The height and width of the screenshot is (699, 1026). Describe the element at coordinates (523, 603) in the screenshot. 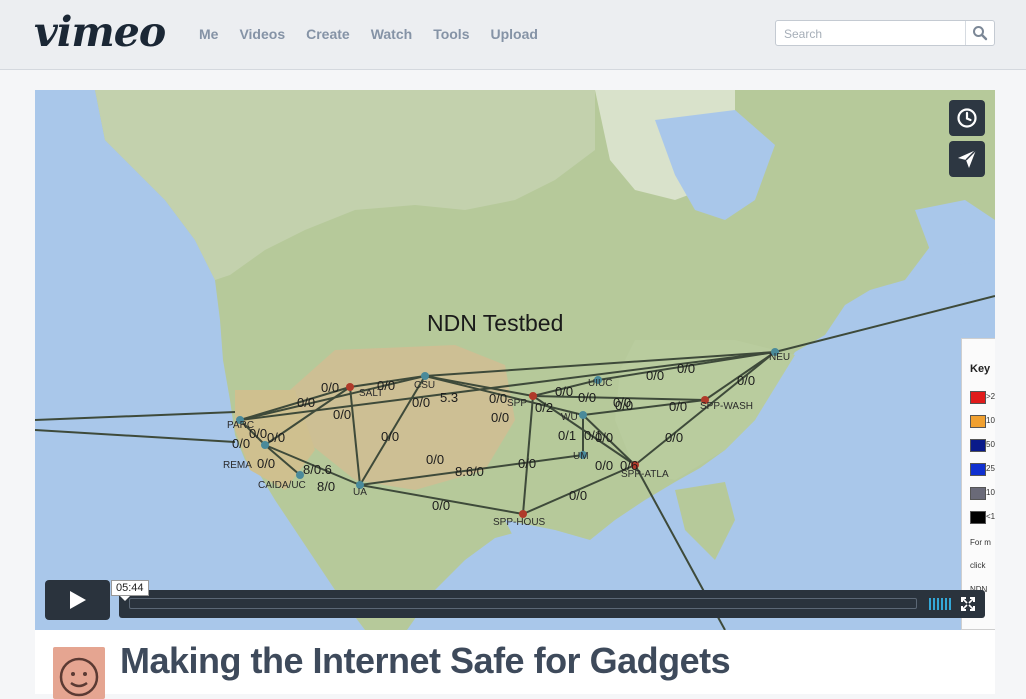

I see `progress-bar` at that location.